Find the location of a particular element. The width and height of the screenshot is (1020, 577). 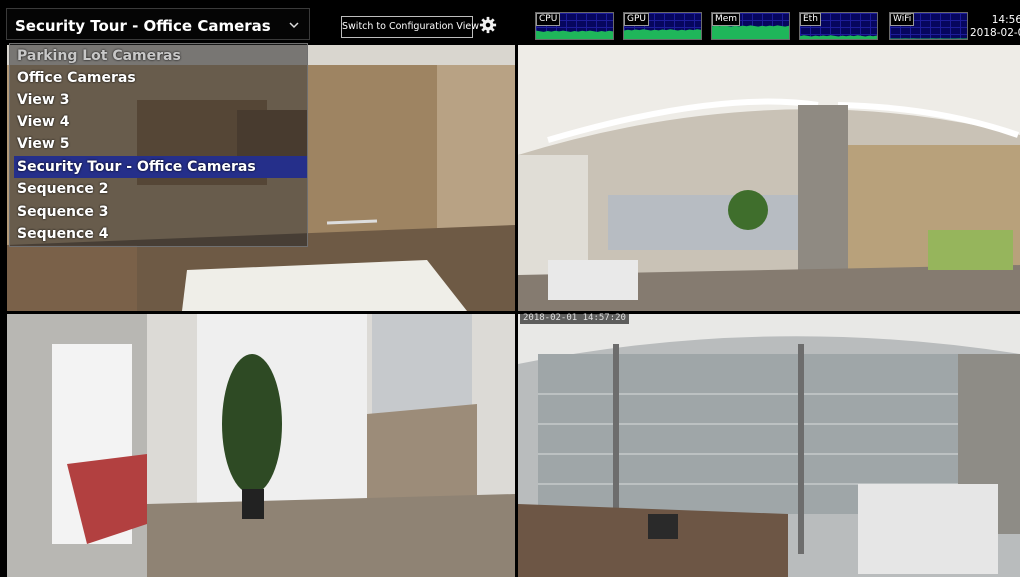

meter-label: Eth is located at coordinates (810, 19).